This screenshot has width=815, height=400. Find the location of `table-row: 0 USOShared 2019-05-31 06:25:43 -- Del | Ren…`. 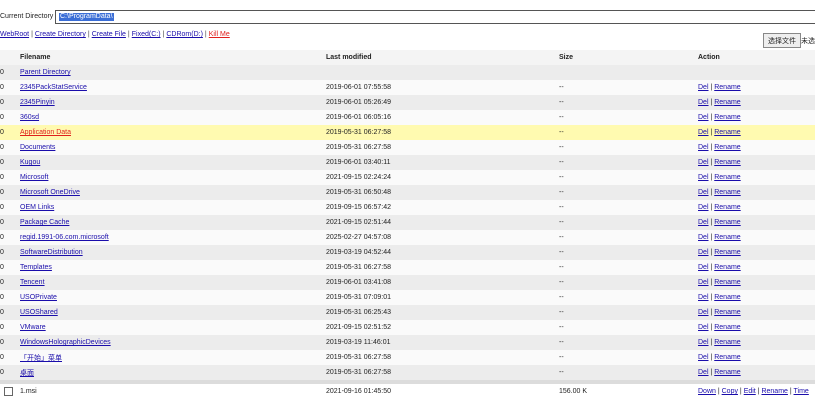

table-row: 0 USOShared 2019-05-31 06:25:43 -- Del | Ren… is located at coordinates (407, 312).